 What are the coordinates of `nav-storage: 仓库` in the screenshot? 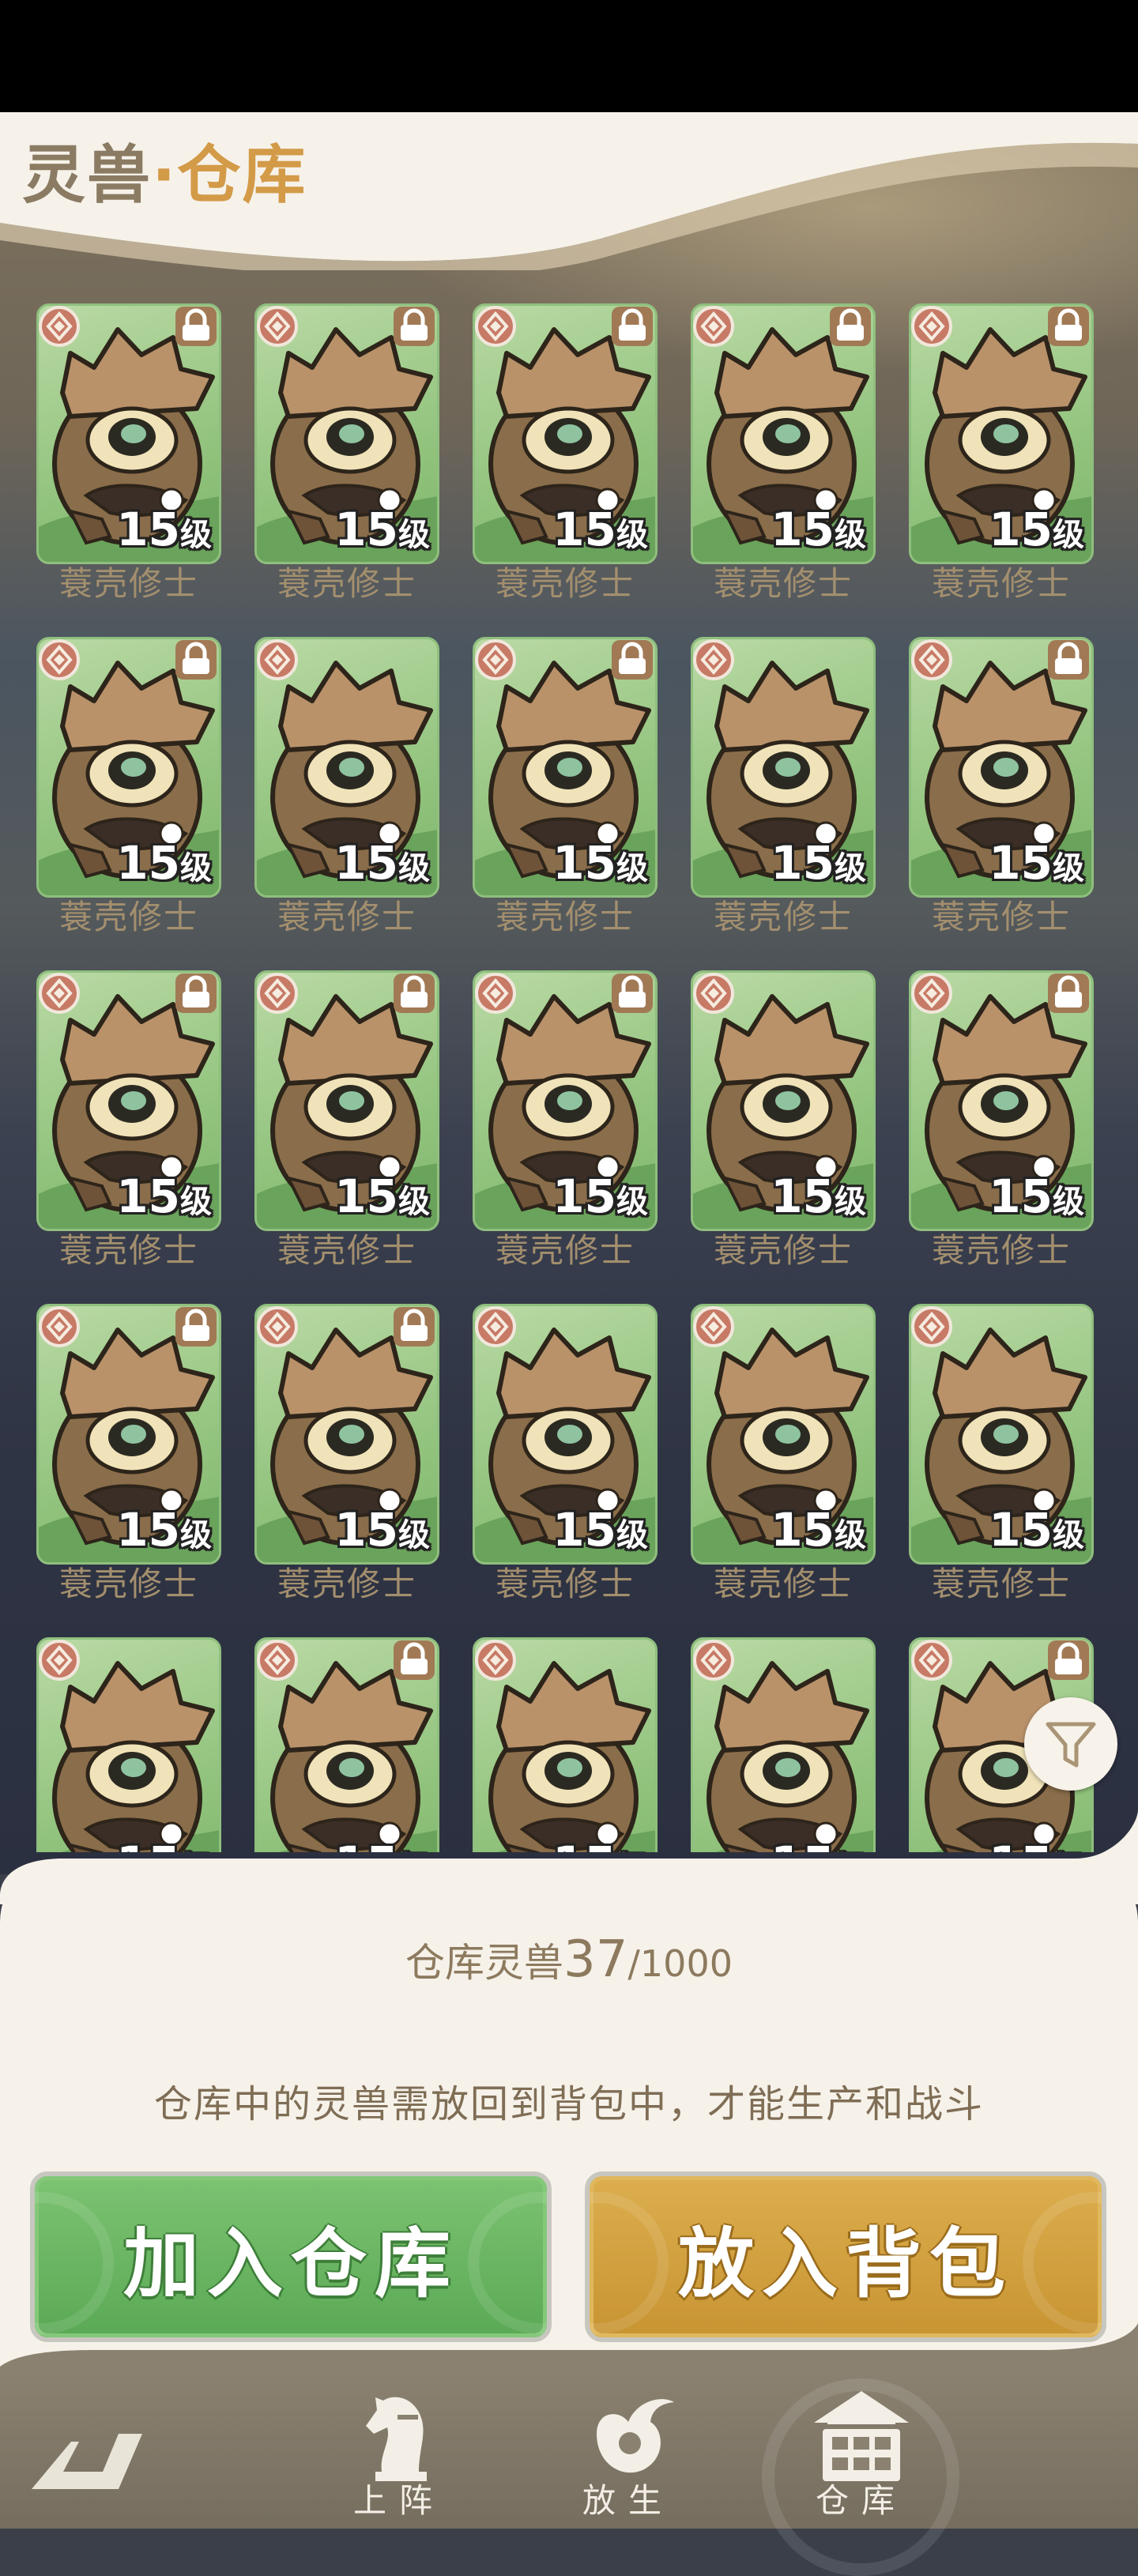 It's located at (861, 2457).